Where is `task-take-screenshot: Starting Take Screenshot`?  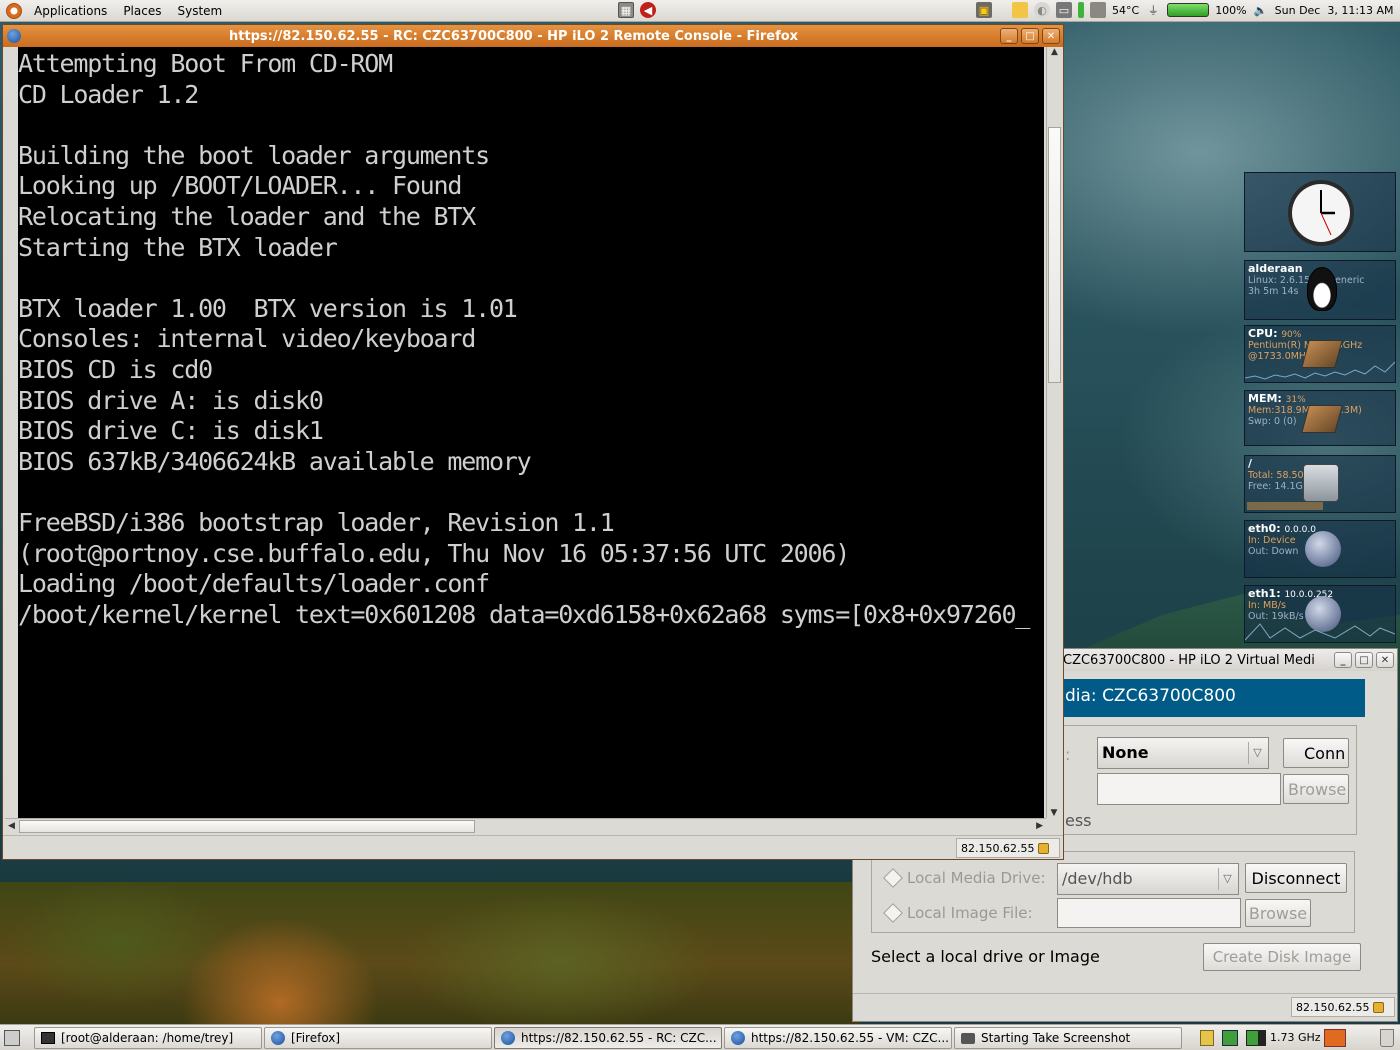 task-take-screenshot: Starting Take Screenshot is located at coordinates (1068, 1038).